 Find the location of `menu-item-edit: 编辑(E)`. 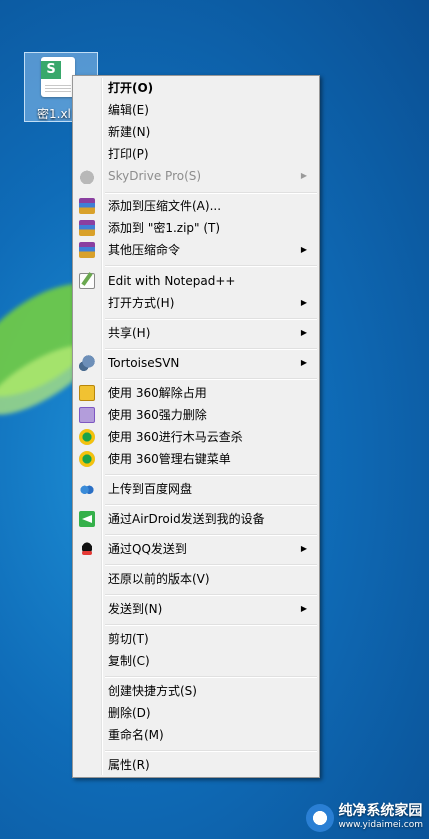

menu-item-edit: 编辑(E) is located at coordinates (196, 110).